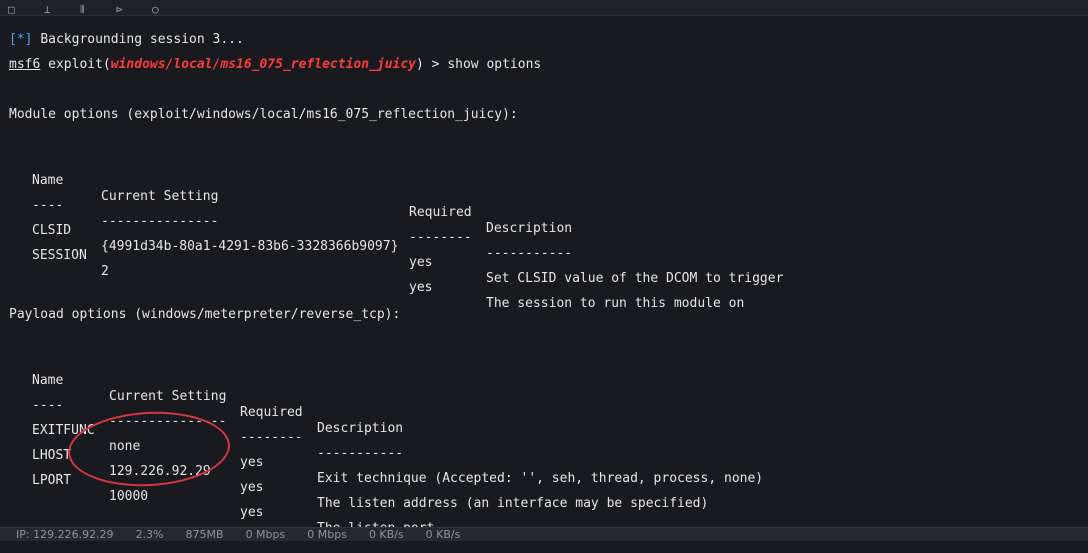 The height and width of the screenshot is (553, 1088). Describe the element at coordinates (386, 534) in the screenshot. I see `status-disk-read: 0 KB/s` at that location.